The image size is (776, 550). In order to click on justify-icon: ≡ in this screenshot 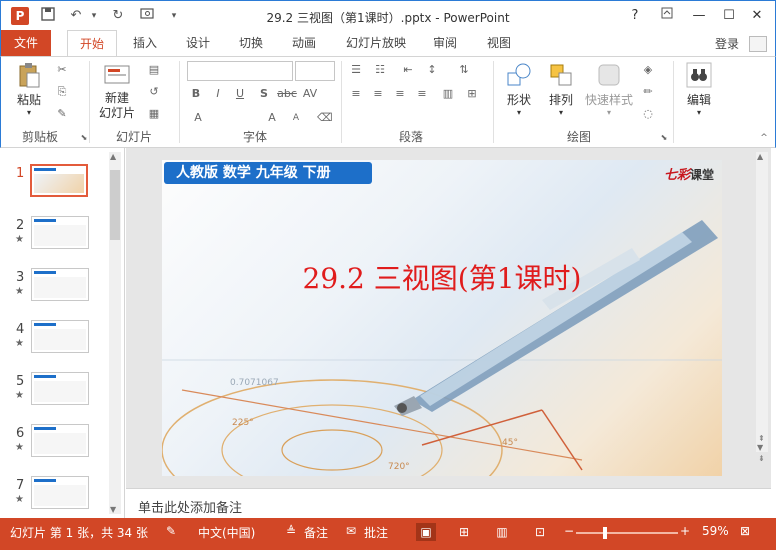, I will do `click(422, 94)`.